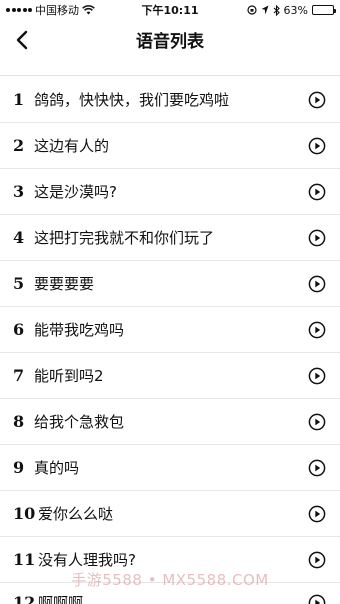 This screenshot has height=604, width=340. What do you see at coordinates (19, 99) in the screenshot?
I see `item-number: 1` at bounding box center [19, 99].